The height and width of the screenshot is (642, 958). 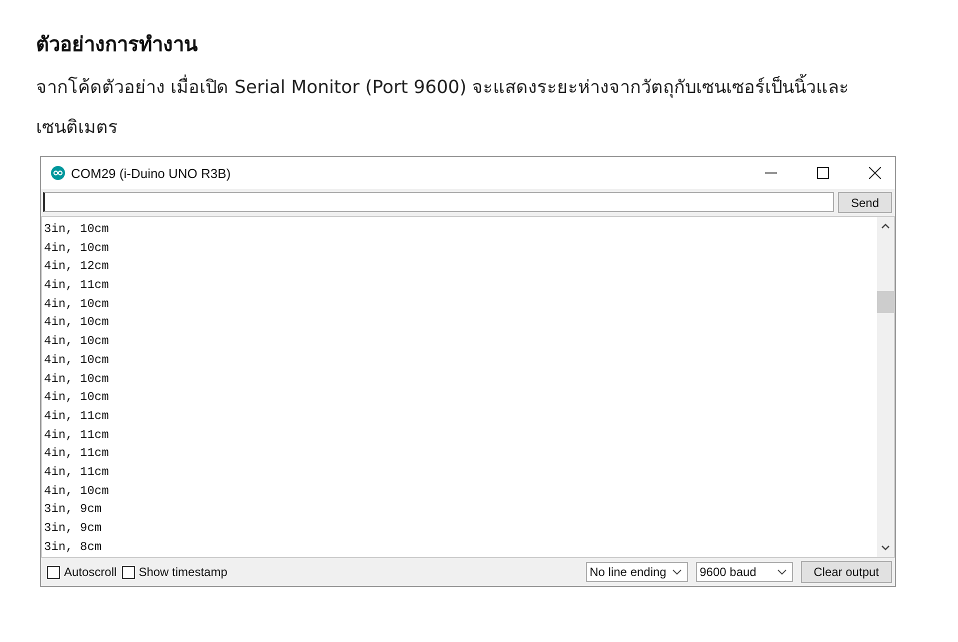 I want to click on output-line: 3in, 10cm, so click(x=77, y=229).